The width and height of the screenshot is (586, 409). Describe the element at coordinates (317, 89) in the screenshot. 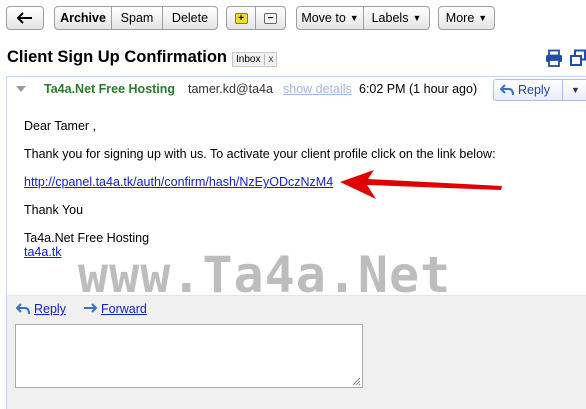

I see `show-details-link: show details` at that location.